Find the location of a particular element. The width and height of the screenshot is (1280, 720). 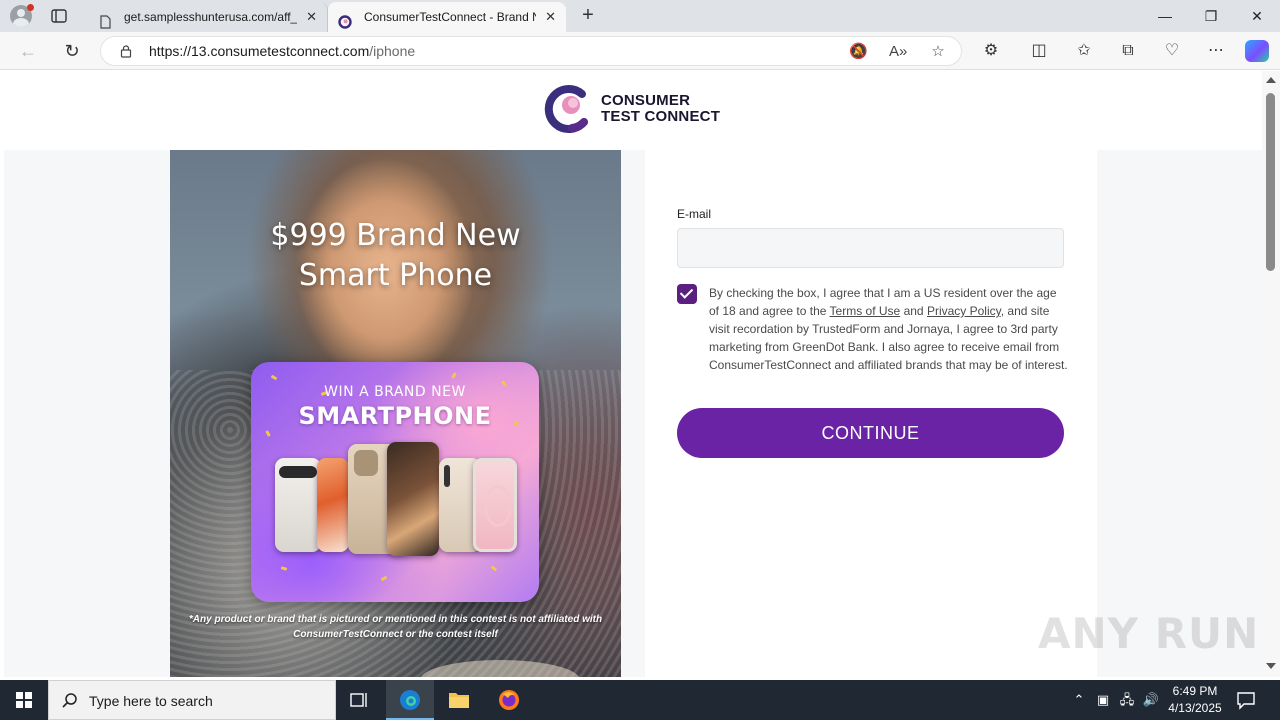

task-view-button is located at coordinates (360, 700).